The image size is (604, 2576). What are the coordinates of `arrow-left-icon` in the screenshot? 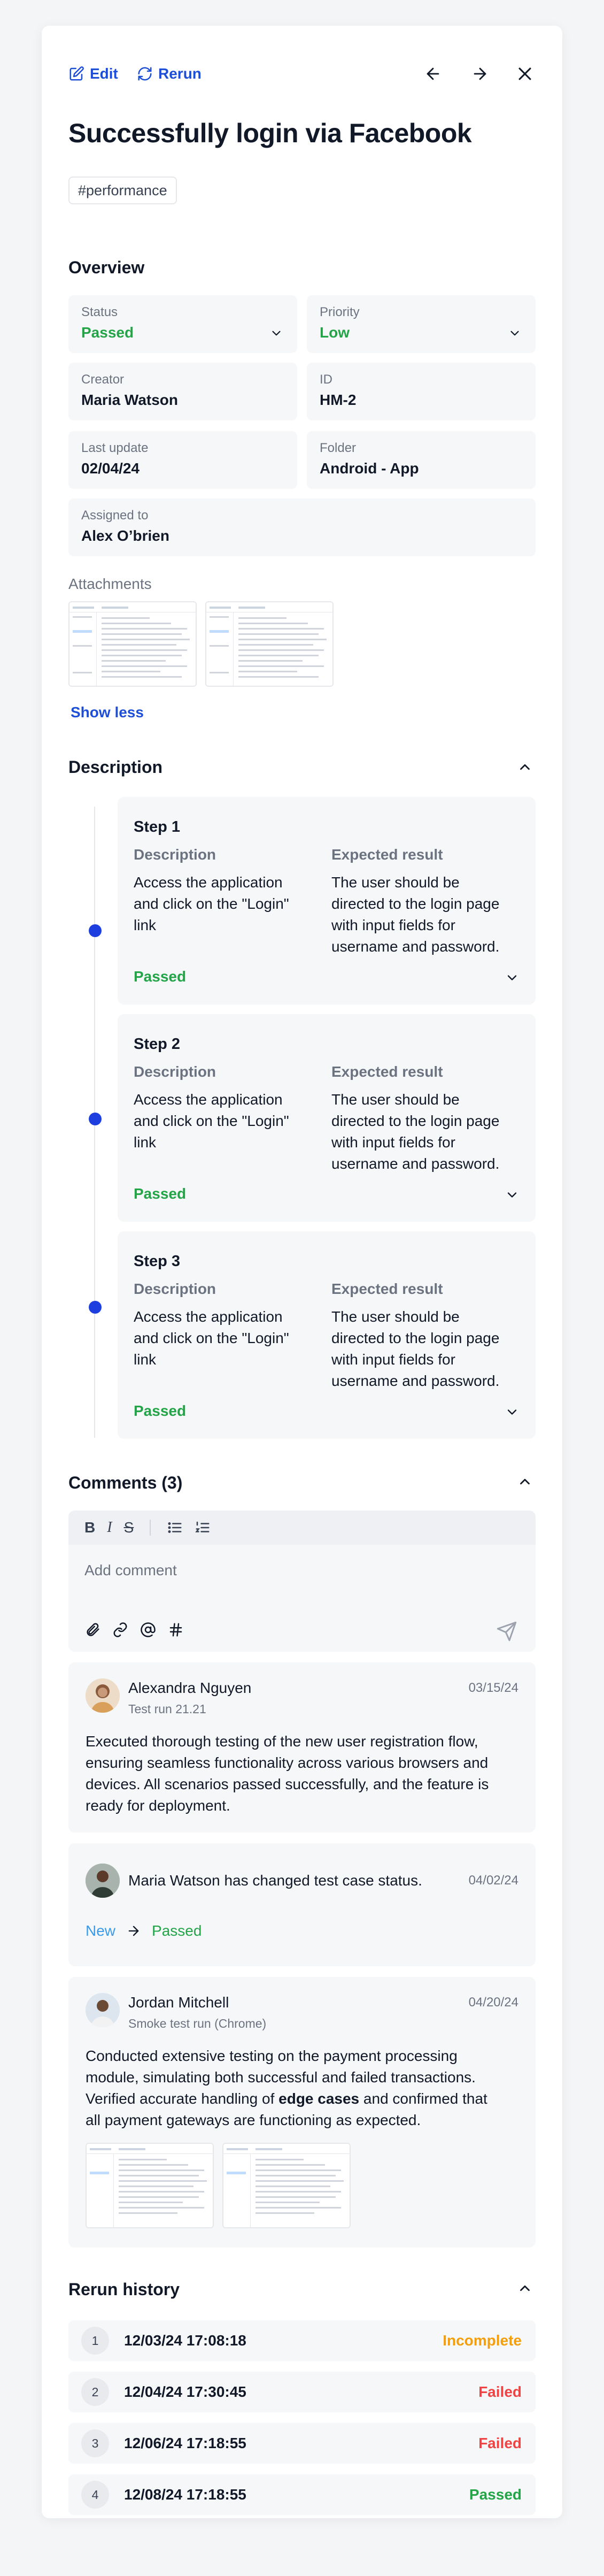 It's located at (433, 73).